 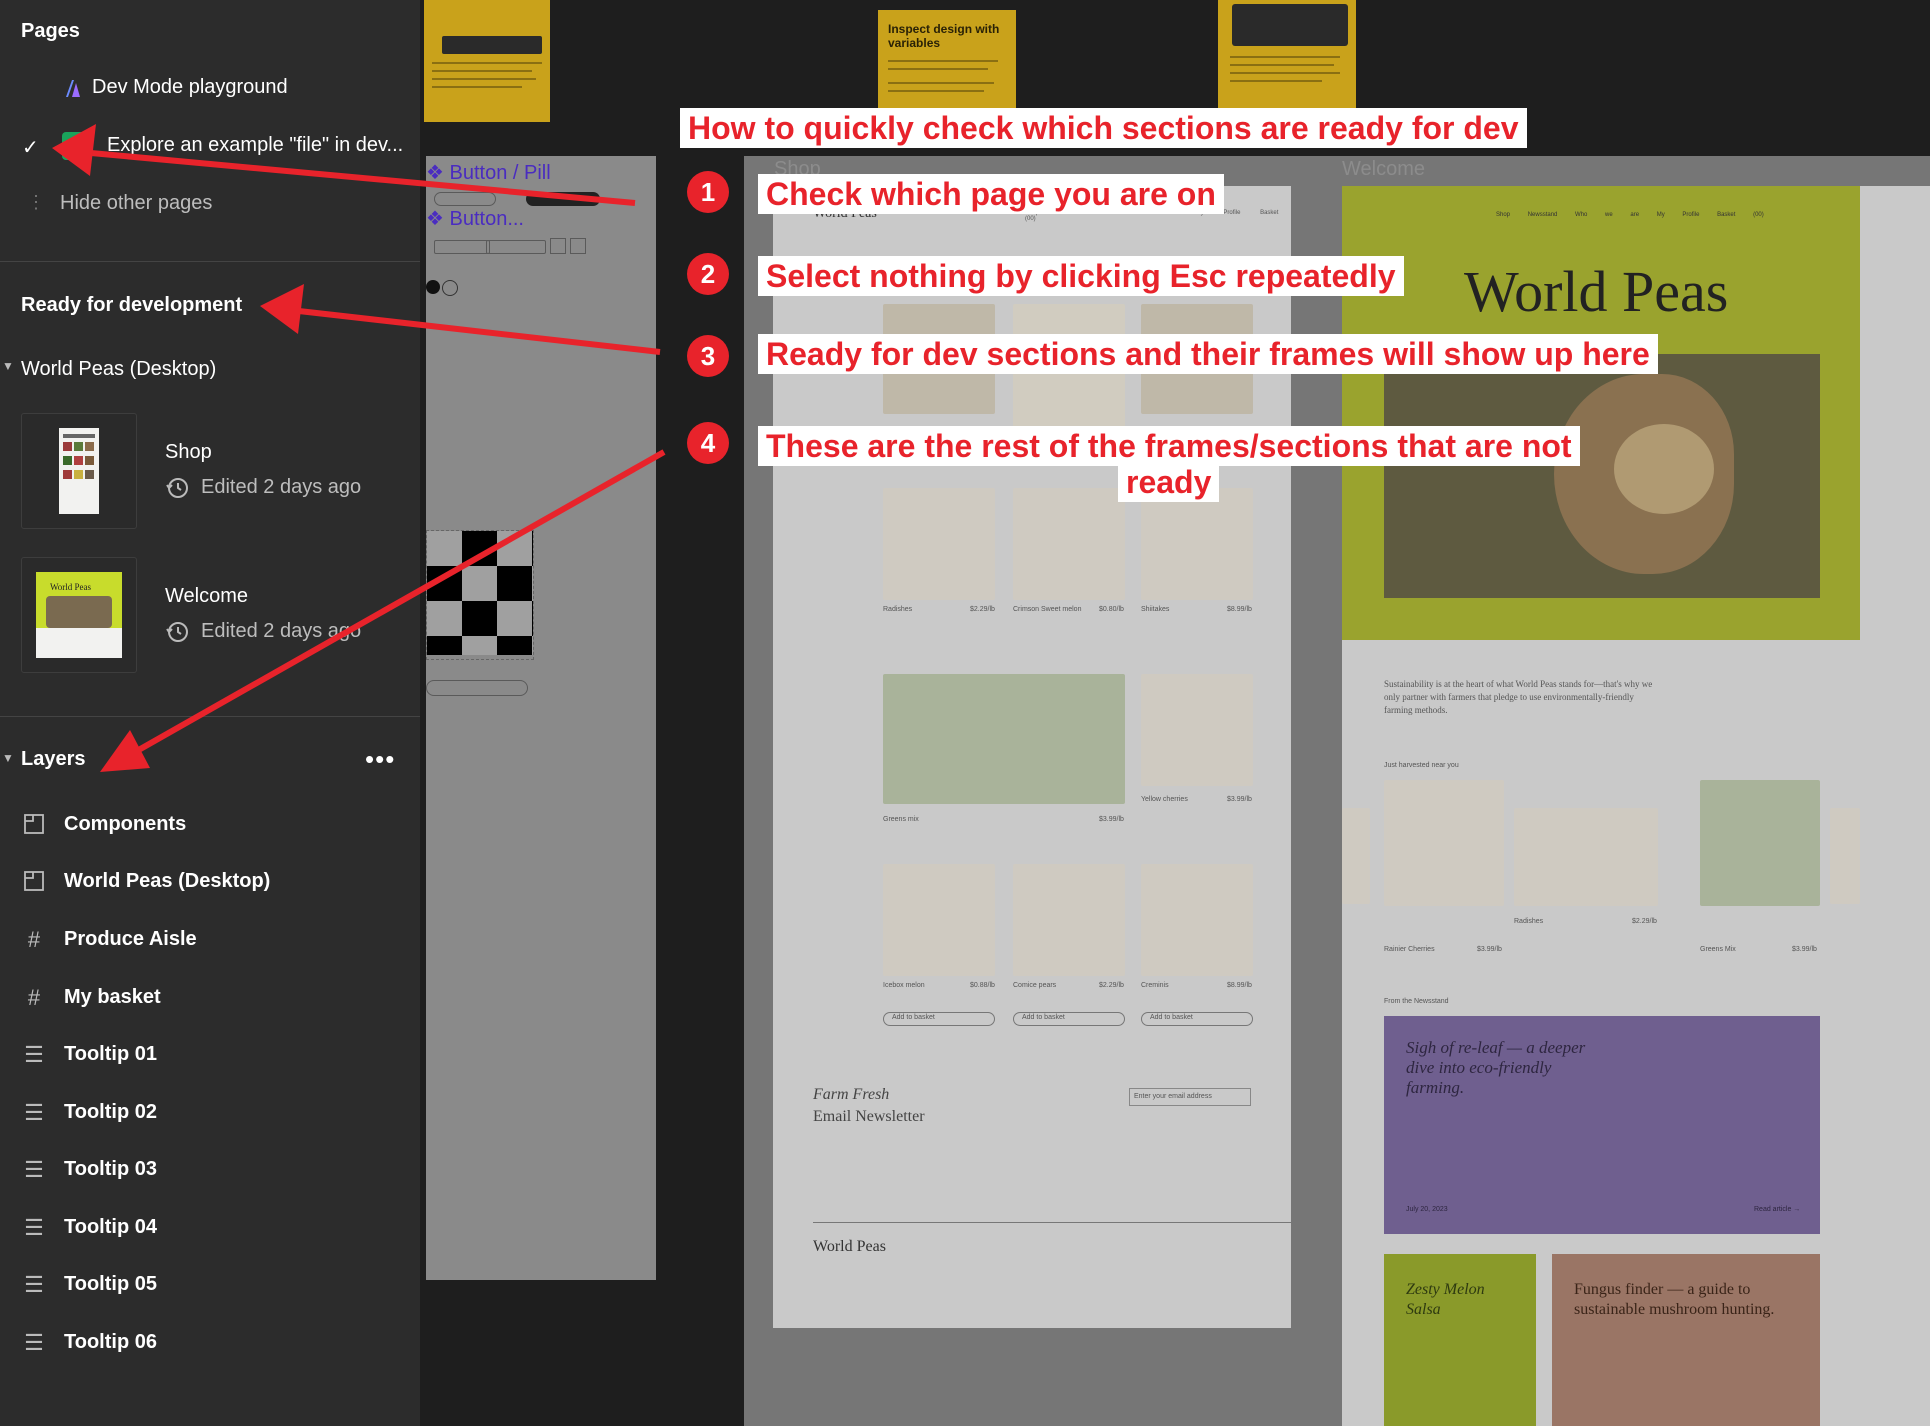 I want to click on frame-name: Welcome, so click(x=206, y=596).